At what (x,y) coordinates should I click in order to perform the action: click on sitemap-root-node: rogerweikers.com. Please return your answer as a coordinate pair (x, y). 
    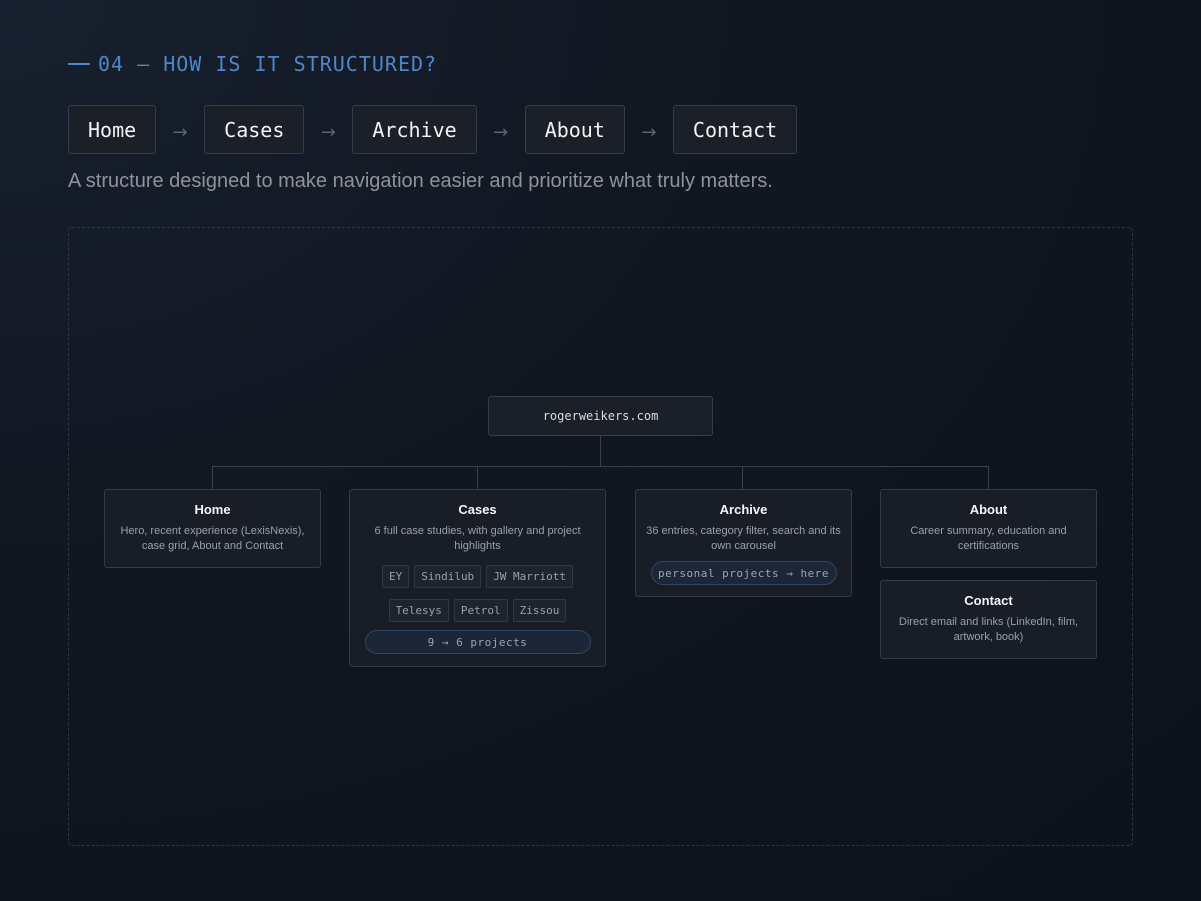
    Looking at the image, I should click on (600, 416).